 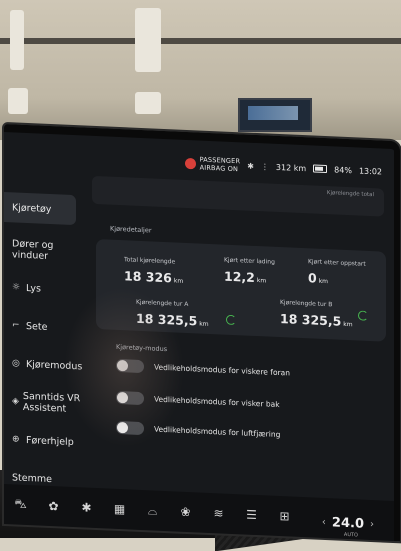 I want to click on range-readout: 312 km, so click(x=291, y=167).